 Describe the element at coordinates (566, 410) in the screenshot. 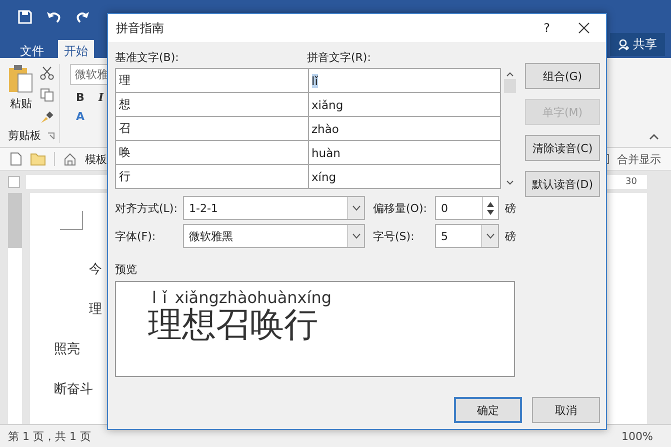

I see `cancel-button: 取消` at that location.